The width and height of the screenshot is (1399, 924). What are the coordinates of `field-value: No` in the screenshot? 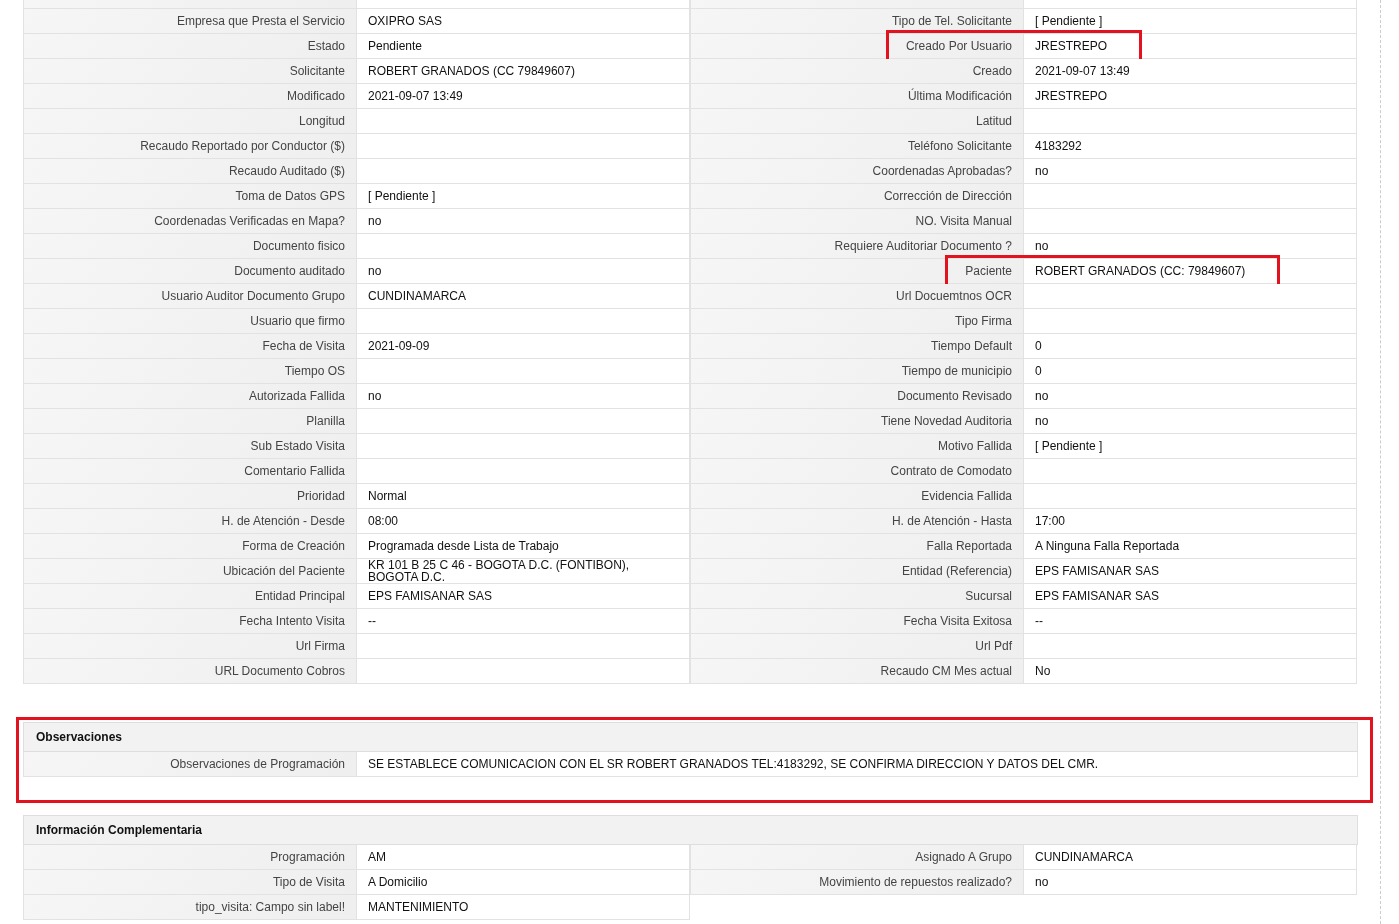 It's located at (1190, 671).